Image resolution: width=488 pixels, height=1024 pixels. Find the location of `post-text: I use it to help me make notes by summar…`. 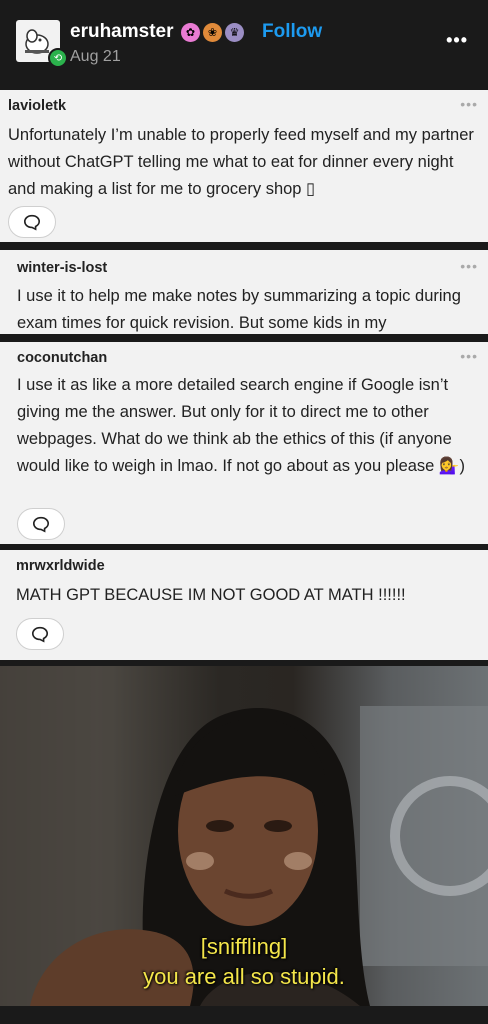

post-text: I use it to help me make notes by summar… is located at coordinates (239, 309).